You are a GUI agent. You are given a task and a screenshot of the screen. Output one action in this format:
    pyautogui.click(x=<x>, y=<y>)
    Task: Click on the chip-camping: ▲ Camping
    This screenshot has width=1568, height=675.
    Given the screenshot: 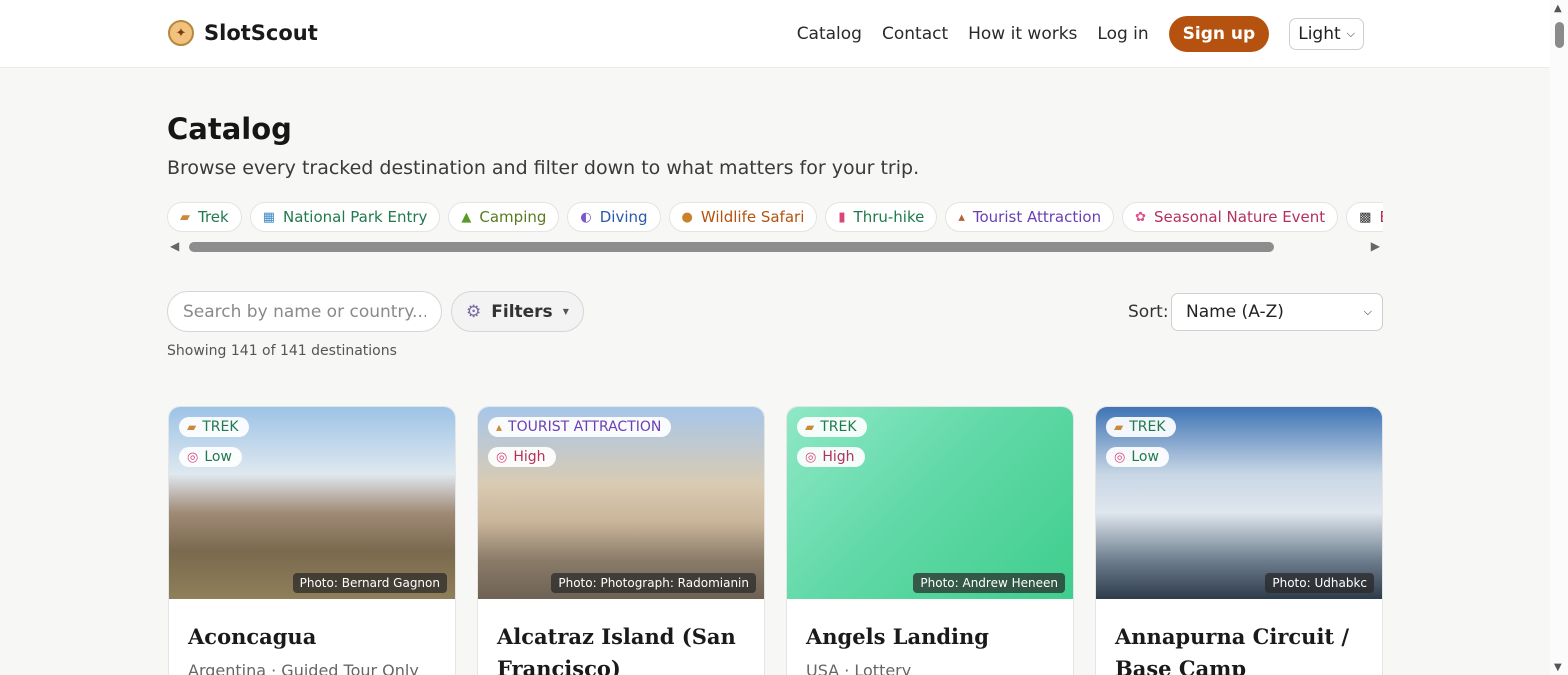 What is the action you would take?
    pyautogui.click(x=504, y=217)
    